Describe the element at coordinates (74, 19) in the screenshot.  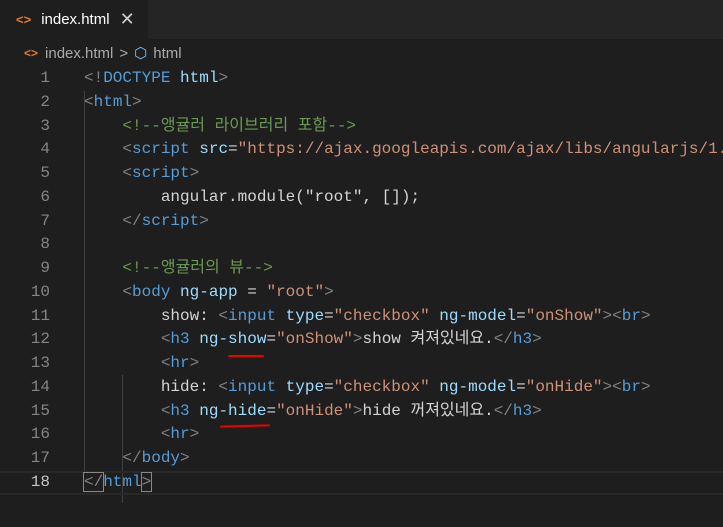
I see `tab-index-html: <> index.html ✕` at that location.